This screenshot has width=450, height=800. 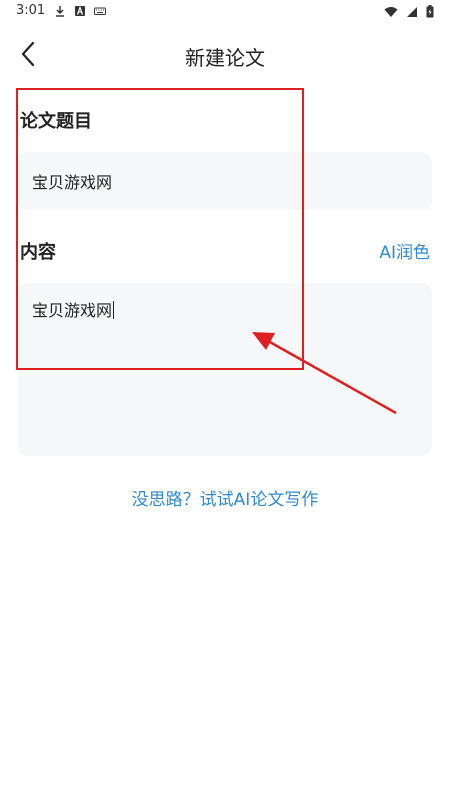 What do you see at coordinates (72, 310) in the screenshot?
I see `content-textarea-value: 宝贝游戏网` at bounding box center [72, 310].